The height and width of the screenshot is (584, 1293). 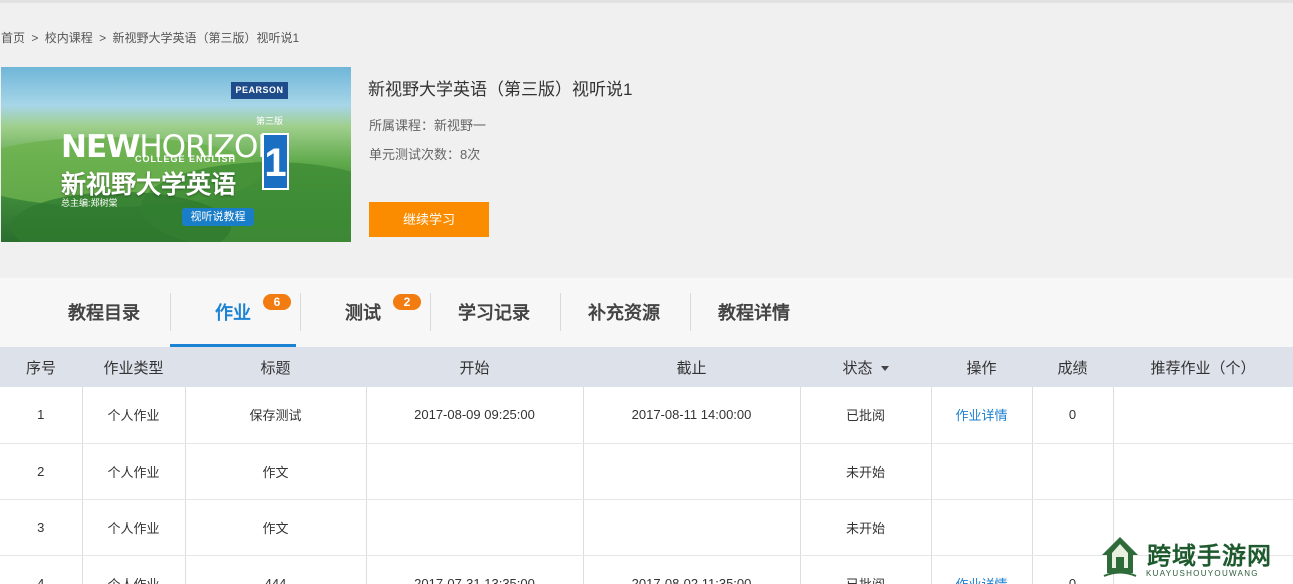 What do you see at coordinates (69, 38) in the screenshot?
I see `breadcrumb-courses-link: 校内课程` at bounding box center [69, 38].